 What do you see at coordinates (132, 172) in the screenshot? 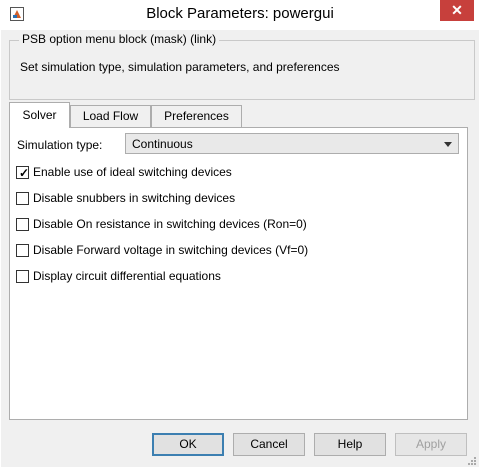
I see `checkbox-label: Enable use of ideal switching devices` at bounding box center [132, 172].